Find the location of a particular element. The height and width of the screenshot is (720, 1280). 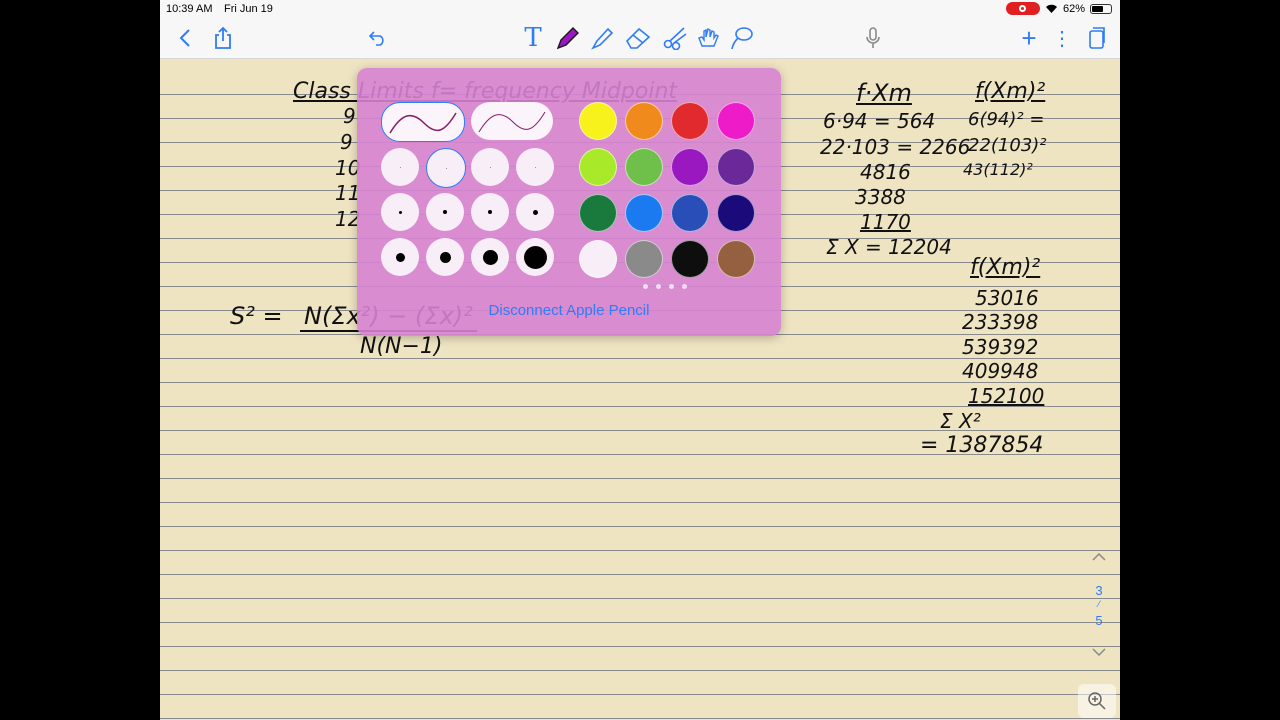

page-down-button is located at coordinates (1099, 651).